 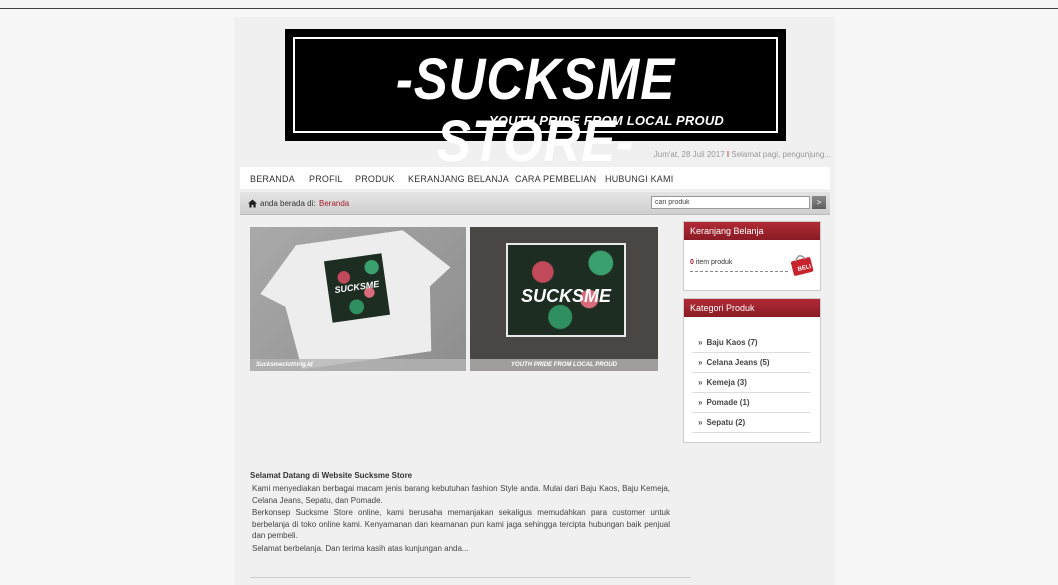 What do you see at coordinates (375, 179) in the screenshot?
I see `nav-item-produk: PRODUK` at bounding box center [375, 179].